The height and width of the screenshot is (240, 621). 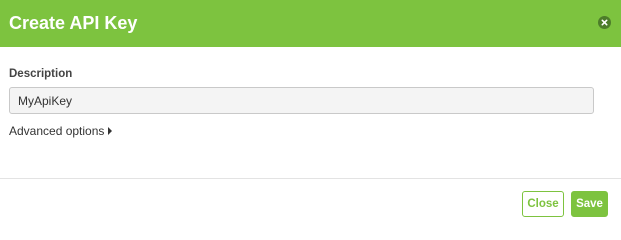 I want to click on footer-divider, so click(x=310, y=178).